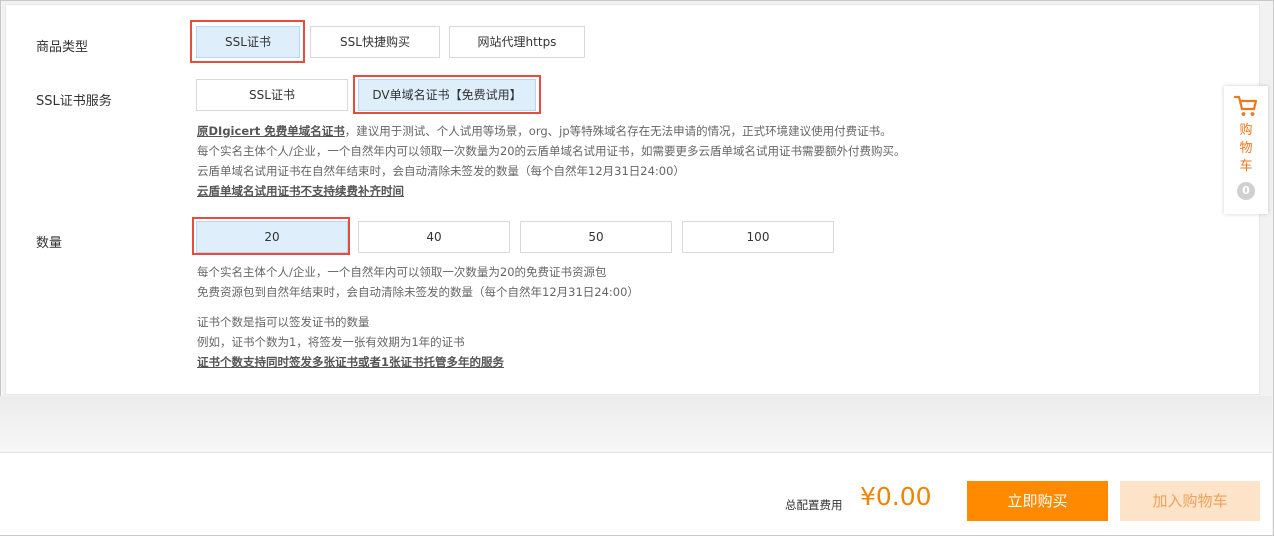 The height and width of the screenshot is (536, 1274). I want to click on ssl-service-option-ssl: SSL证书, so click(272, 95).